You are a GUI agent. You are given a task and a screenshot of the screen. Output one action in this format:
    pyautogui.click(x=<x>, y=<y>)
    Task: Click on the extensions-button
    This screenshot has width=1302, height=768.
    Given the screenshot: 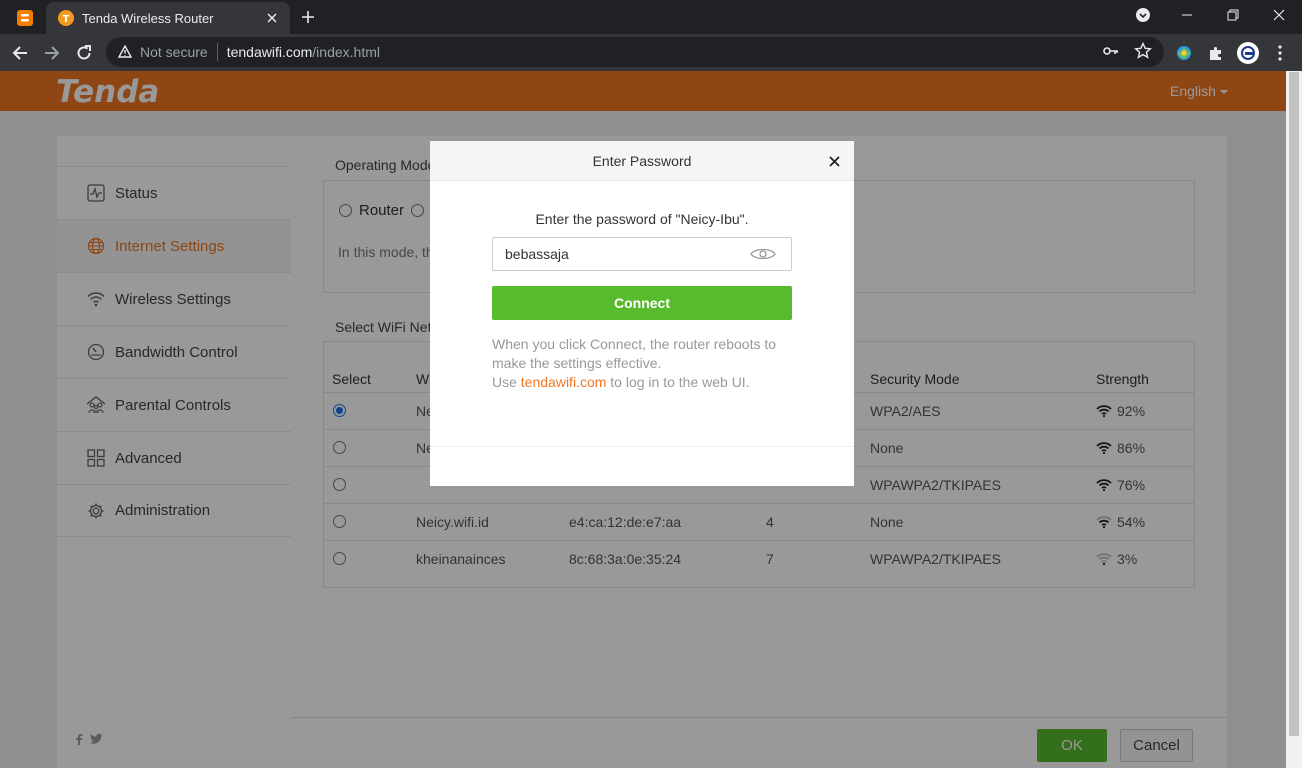 What is the action you would take?
    pyautogui.click(x=1216, y=53)
    